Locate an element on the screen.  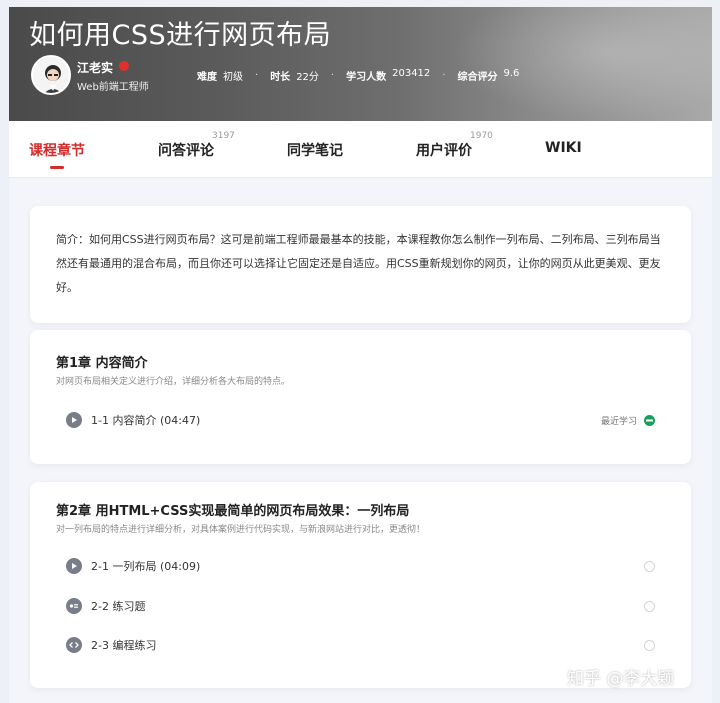
course-stats: 难度 初级 · 时长 22分 · 学习人数 203412 · 综合评分 9.6 is located at coordinates (358, 75).